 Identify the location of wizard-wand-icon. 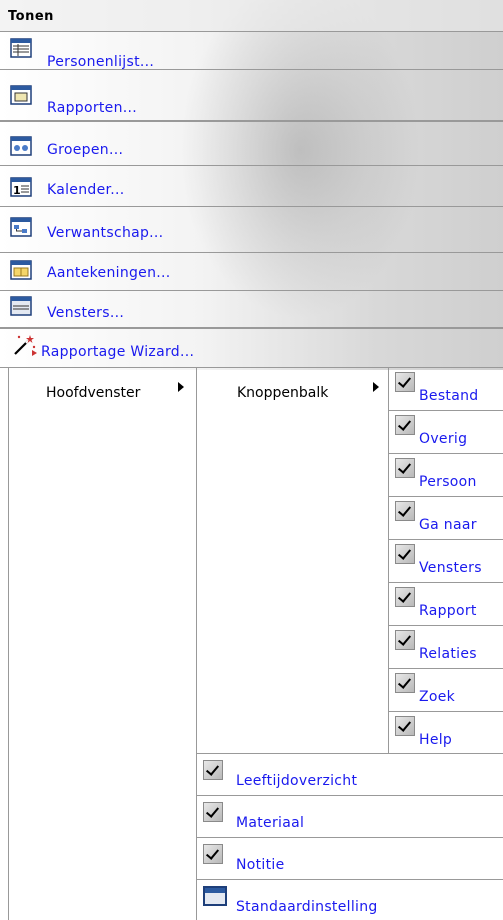
(25, 345).